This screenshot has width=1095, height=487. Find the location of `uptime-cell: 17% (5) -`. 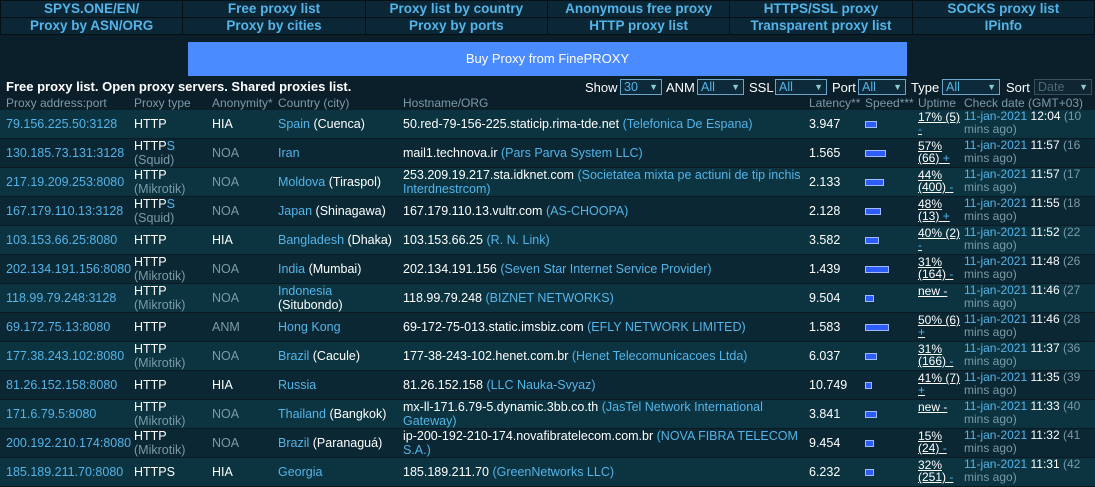

uptime-cell: 17% (5) - is located at coordinates (940, 125).